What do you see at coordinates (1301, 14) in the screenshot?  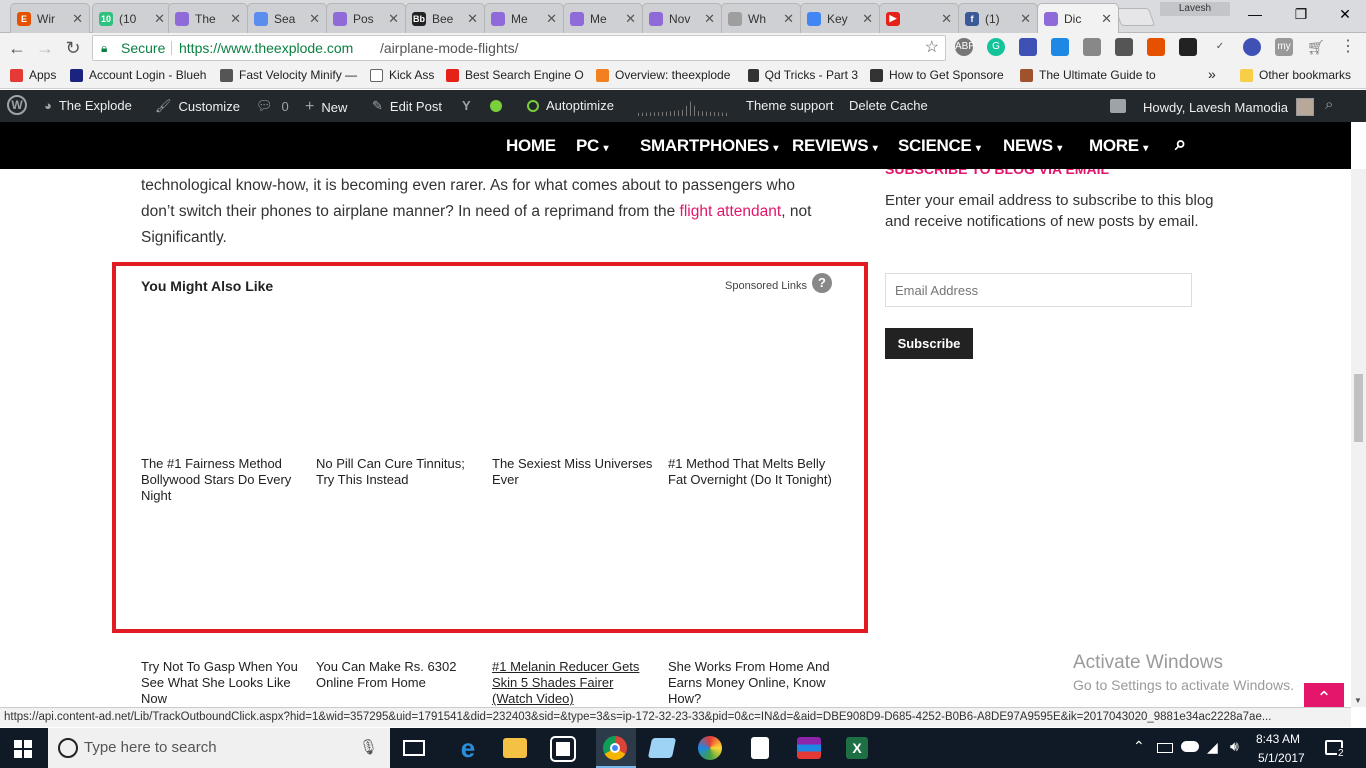 I see `maximize-button: ❐` at bounding box center [1301, 14].